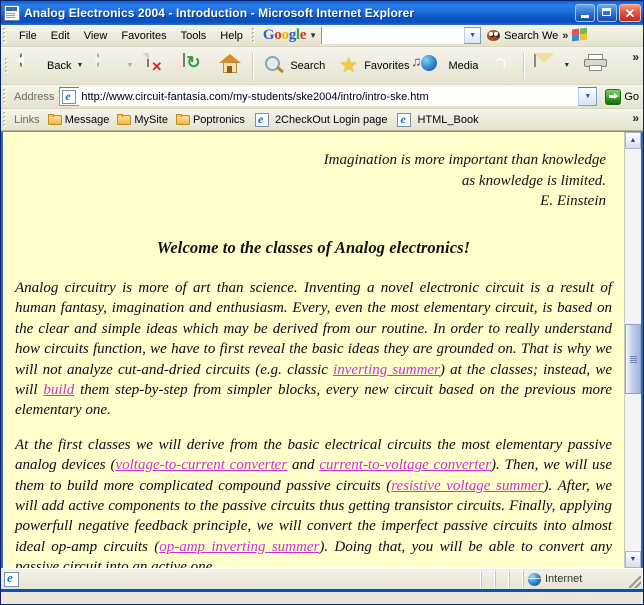  I want to click on window-resize-grip, so click(635, 582).